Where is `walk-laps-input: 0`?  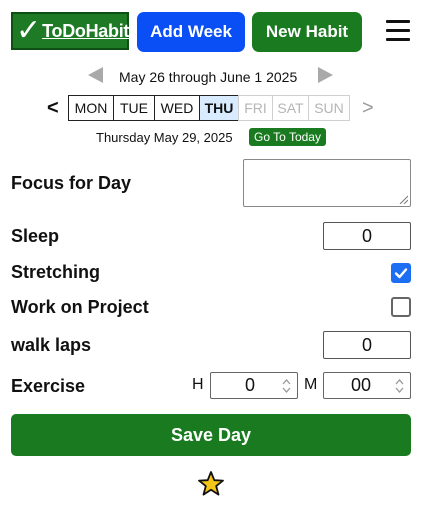 walk-laps-input: 0 is located at coordinates (367, 345).